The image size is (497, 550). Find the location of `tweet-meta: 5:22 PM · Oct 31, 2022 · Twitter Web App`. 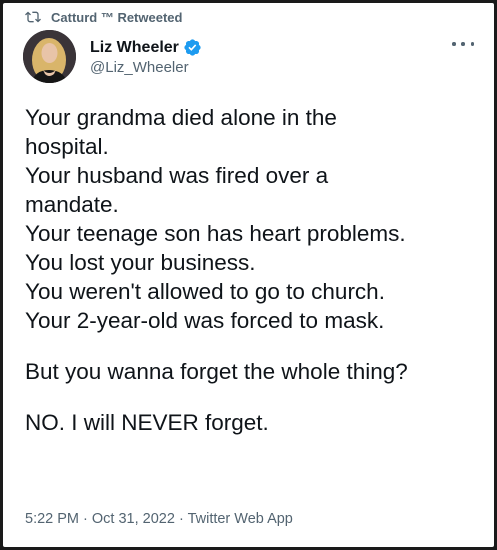

tweet-meta: 5:22 PM · Oct 31, 2022 · Twitter Web App is located at coordinates (159, 519).